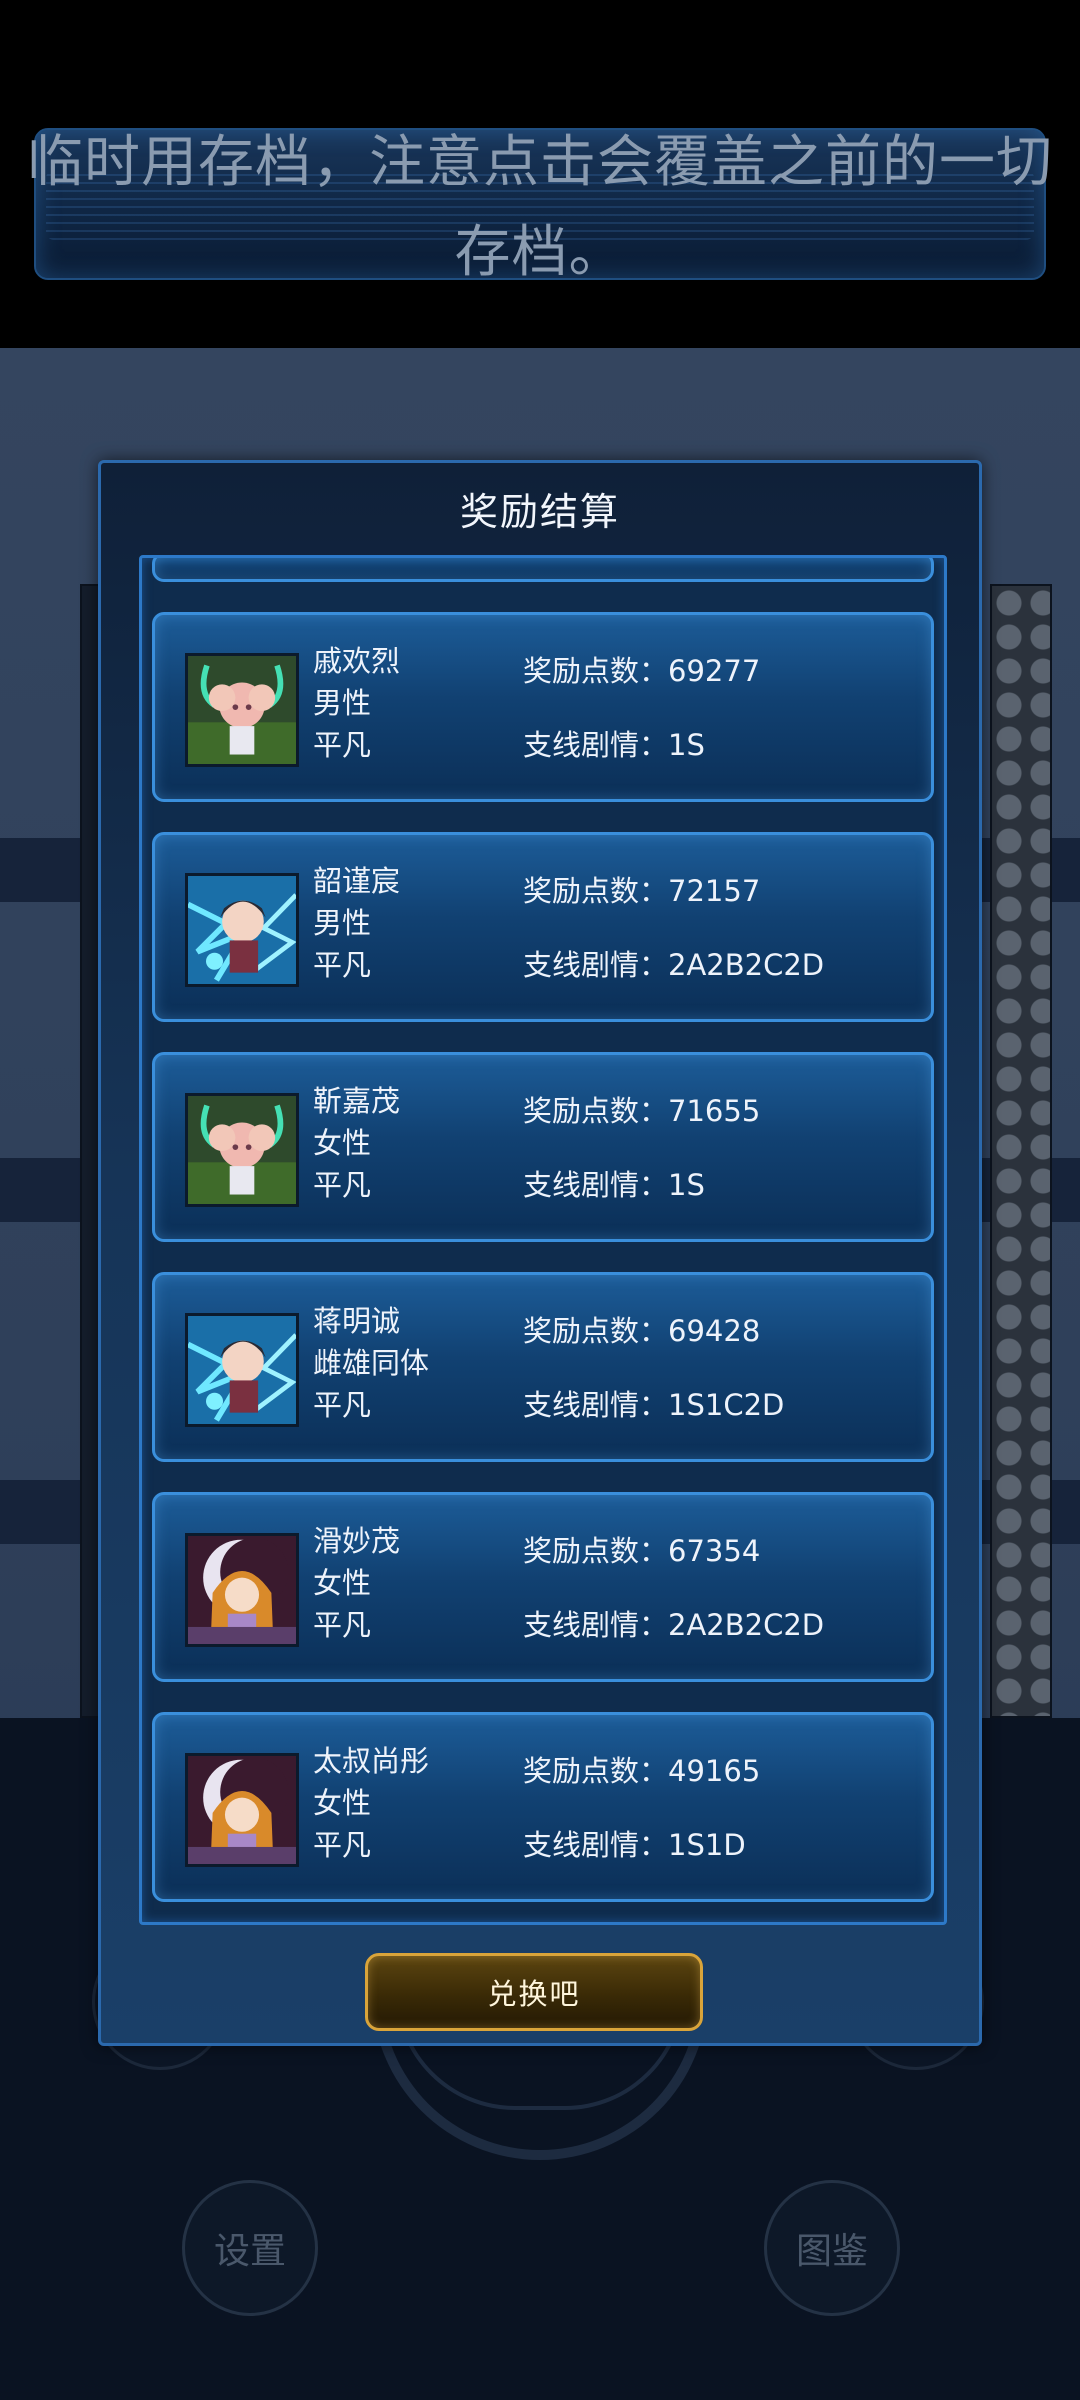 Image resolution: width=1080 pixels, height=2400 pixels. Describe the element at coordinates (714, 1331) in the screenshot. I see `points-value: 69428` at that location.